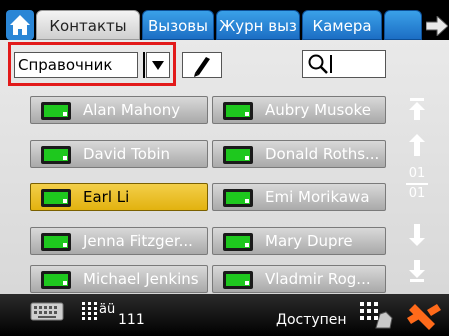 The width and height of the screenshot is (449, 336). I want to click on scroll-top-icon, so click(417, 109).